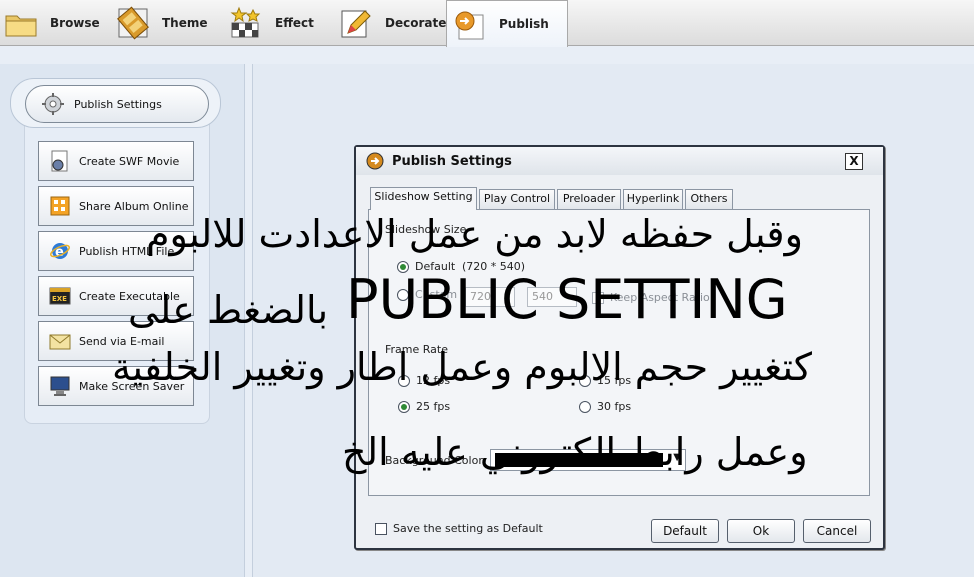  What do you see at coordinates (129, 161) in the screenshot?
I see `sidebar-item-label: Create SWF Movie` at bounding box center [129, 161].